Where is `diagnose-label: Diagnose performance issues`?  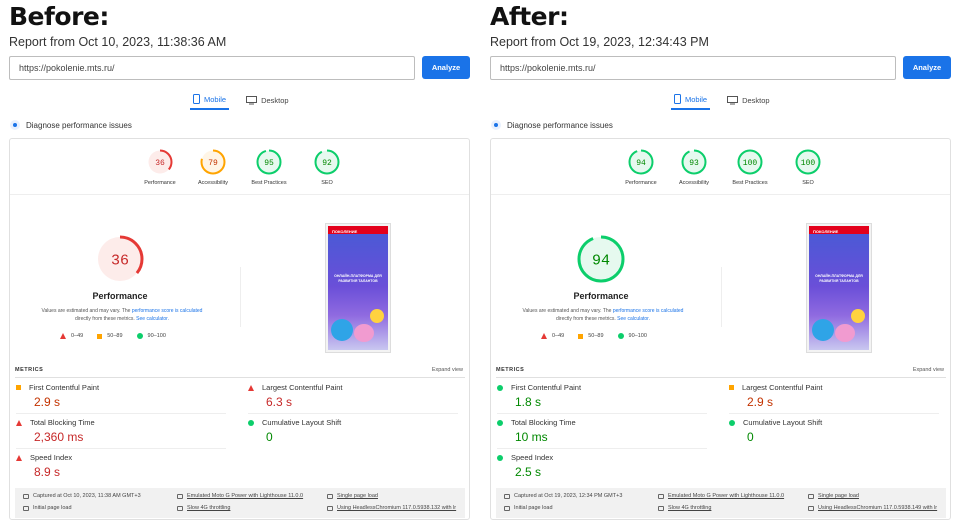
diagnose-label: Diagnose performance issues is located at coordinates (560, 125).